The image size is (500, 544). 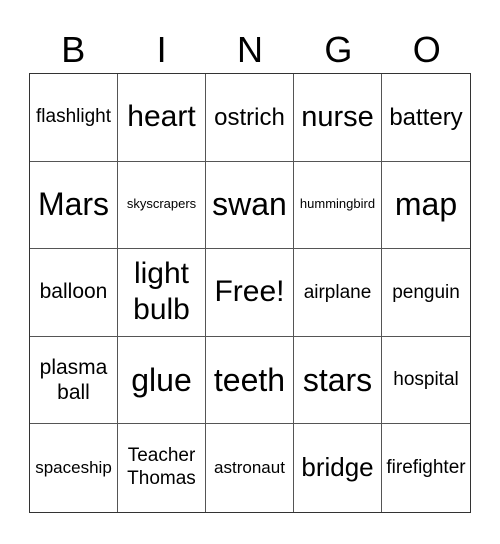 I want to click on bingo-cell: plasma ball, so click(x=74, y=380).